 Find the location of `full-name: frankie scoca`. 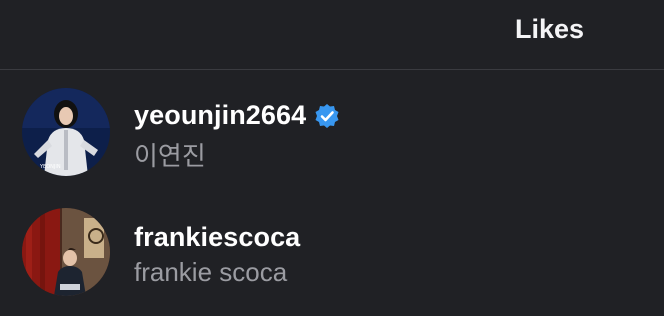

full-name: frankie scoca is located at coordinates (211, 272).